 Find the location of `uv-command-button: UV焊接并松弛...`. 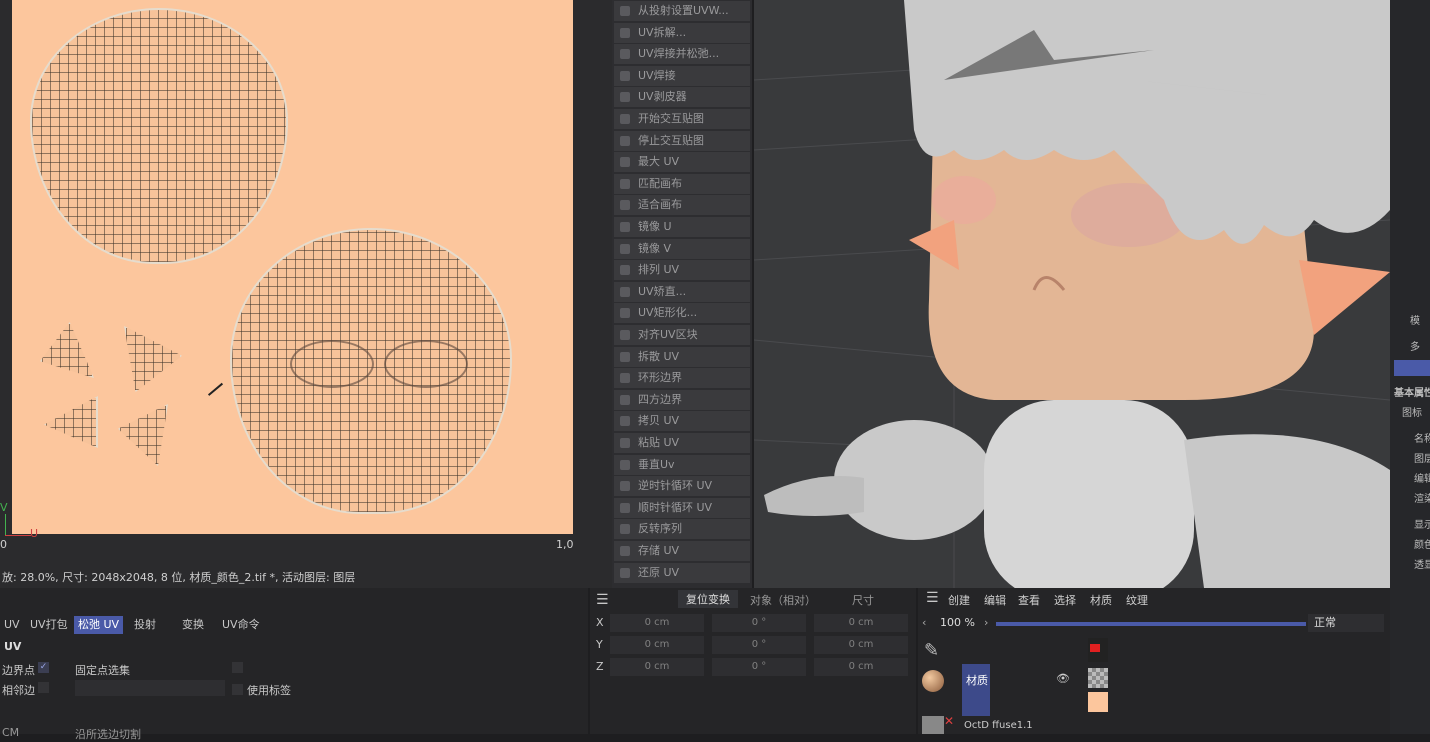

uv-command-button: UV焊接并松弛... is located at coordinates (682, 54).